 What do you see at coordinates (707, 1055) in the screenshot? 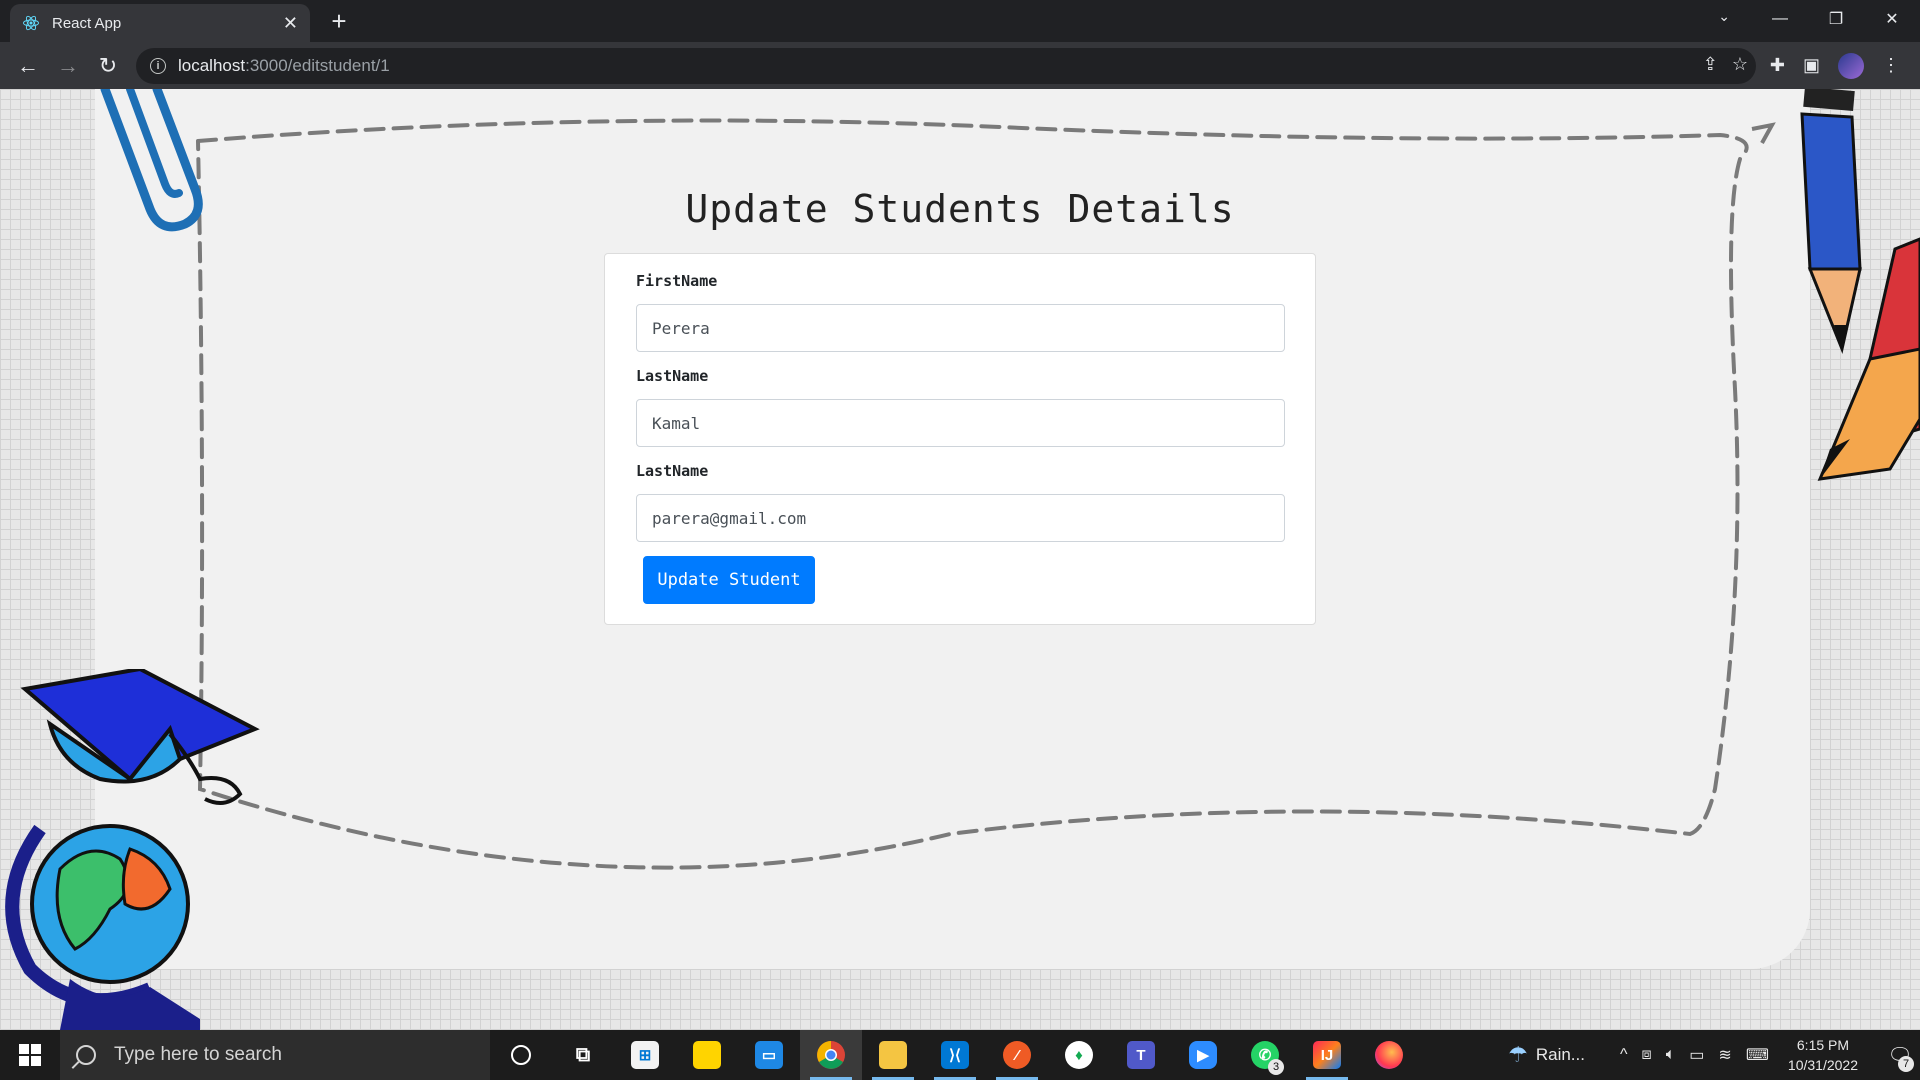
I see `sticky-notes-icon` at bounding box center [707, 1055].